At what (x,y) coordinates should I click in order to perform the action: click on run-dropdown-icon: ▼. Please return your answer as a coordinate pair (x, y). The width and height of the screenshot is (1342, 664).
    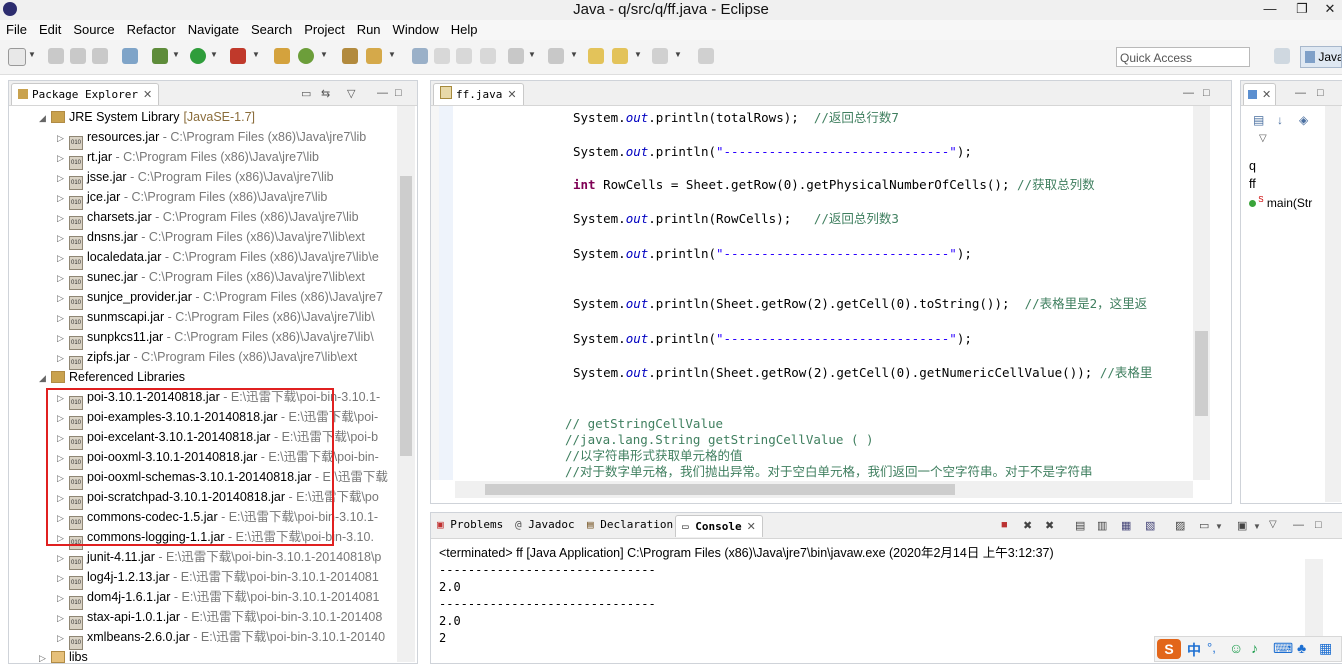
    Looking at the image, I should click on (214, 54).